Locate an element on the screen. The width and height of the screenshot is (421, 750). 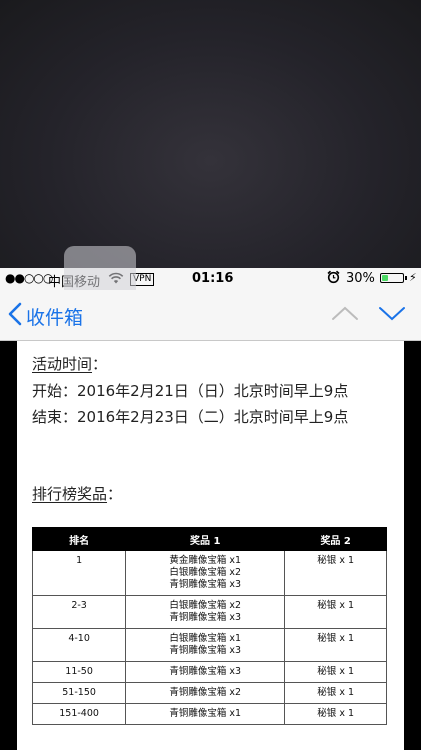
next-message-button is located at coordinates (392, 315).